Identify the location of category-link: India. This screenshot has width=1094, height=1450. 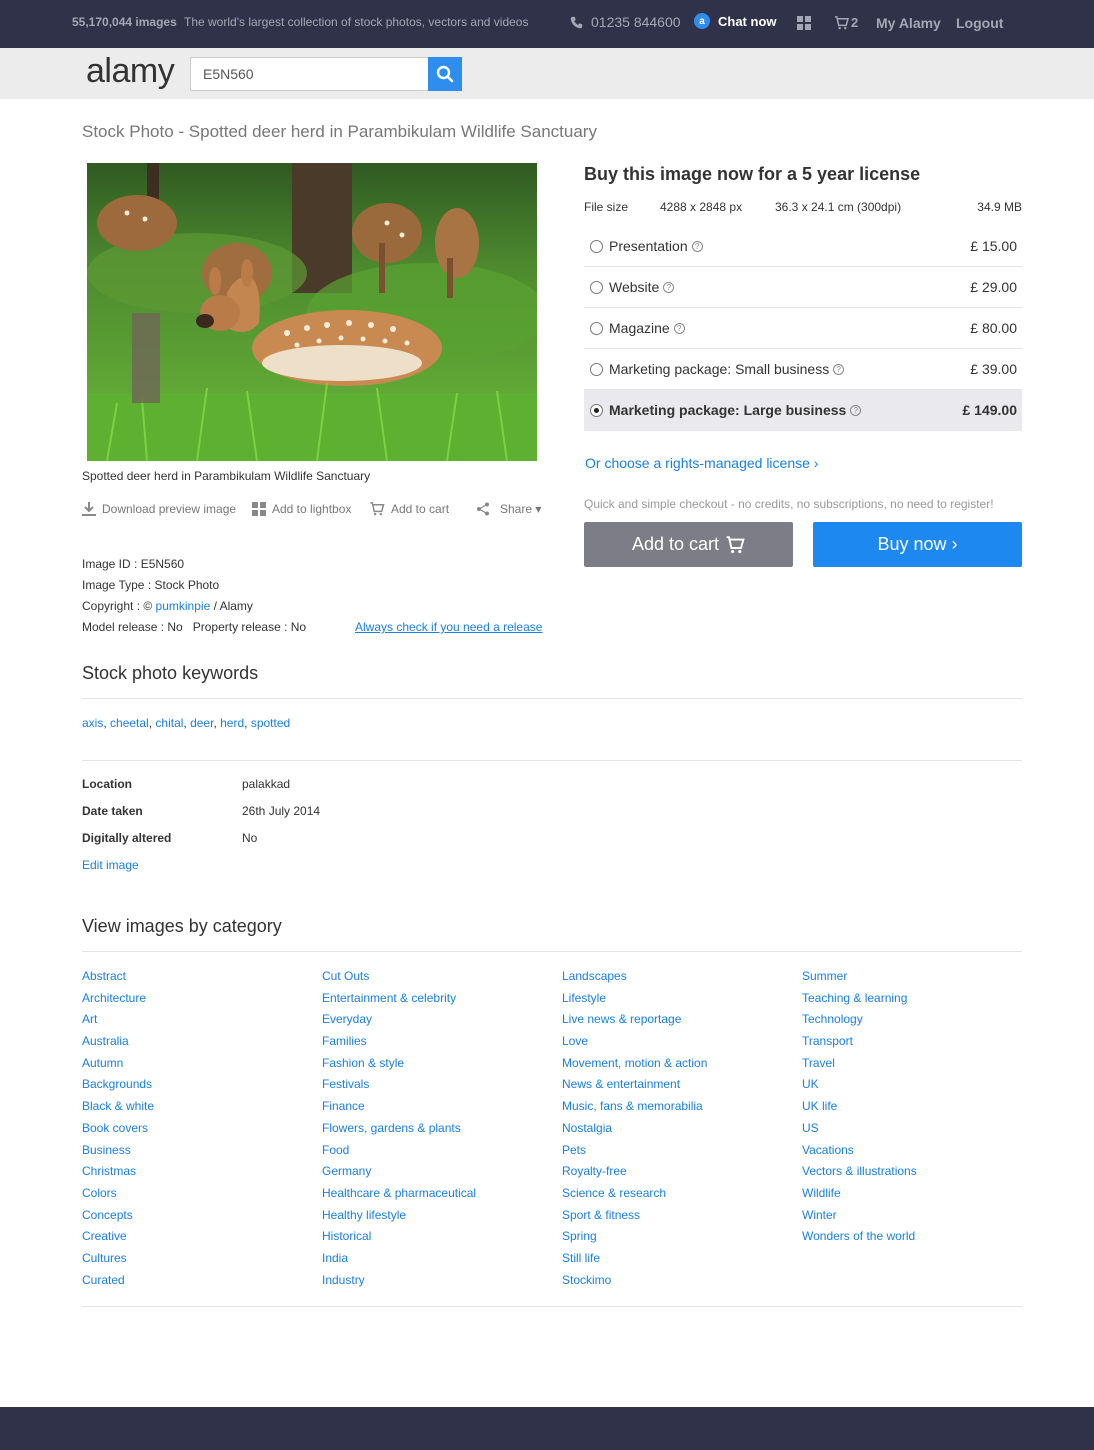
(437, 1262).